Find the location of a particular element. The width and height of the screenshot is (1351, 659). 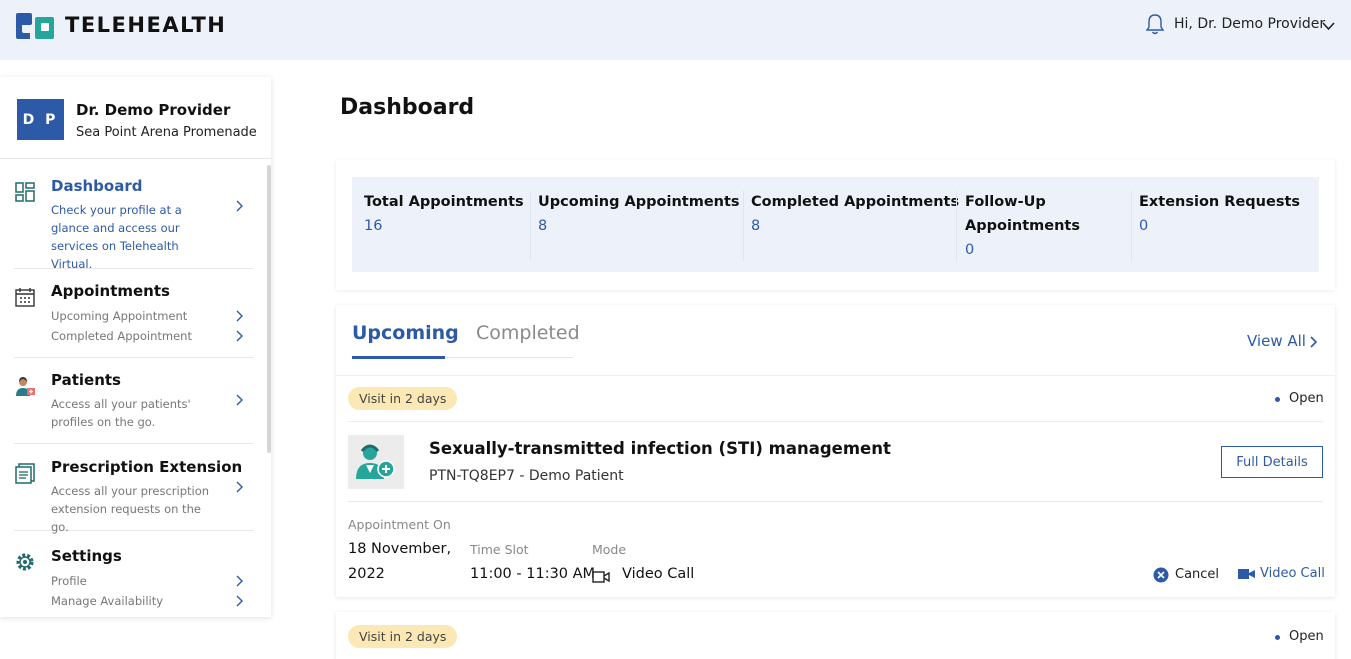

stat-upcoming-appointments: Upcoming Appointments 8 is located at coordinates (639, 214).